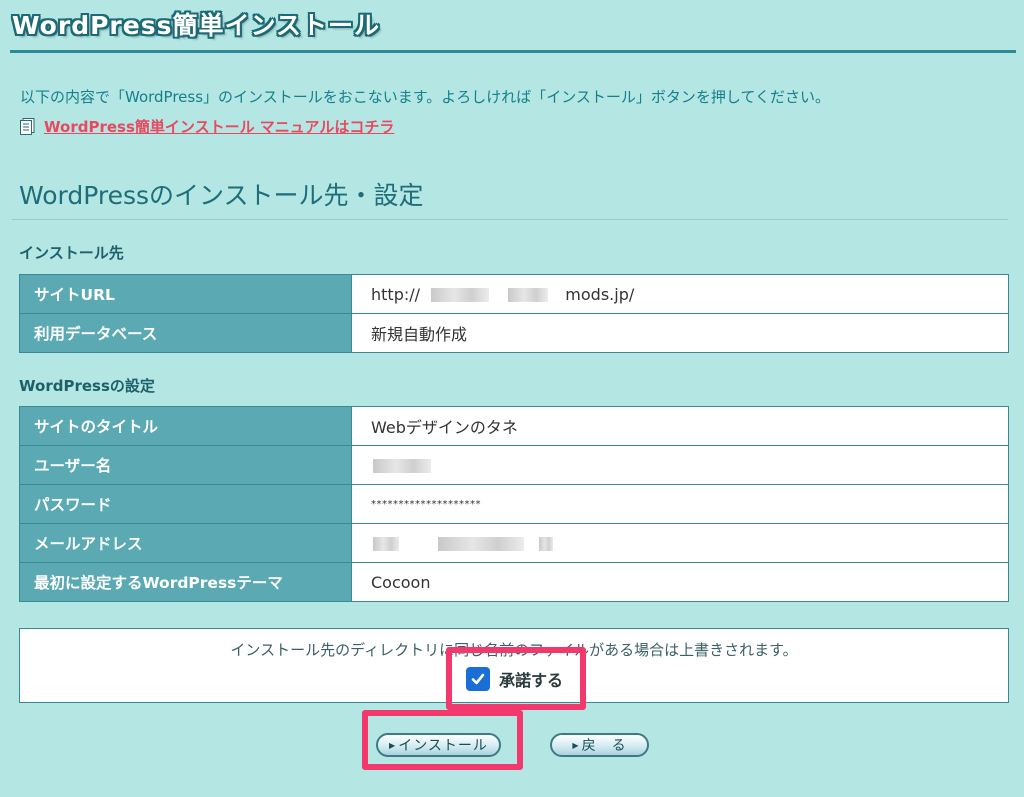 This screenshot has height=797, width=1024. I want to click on table-row: サイトURL http:// mods.jp/, so click(514, 294).